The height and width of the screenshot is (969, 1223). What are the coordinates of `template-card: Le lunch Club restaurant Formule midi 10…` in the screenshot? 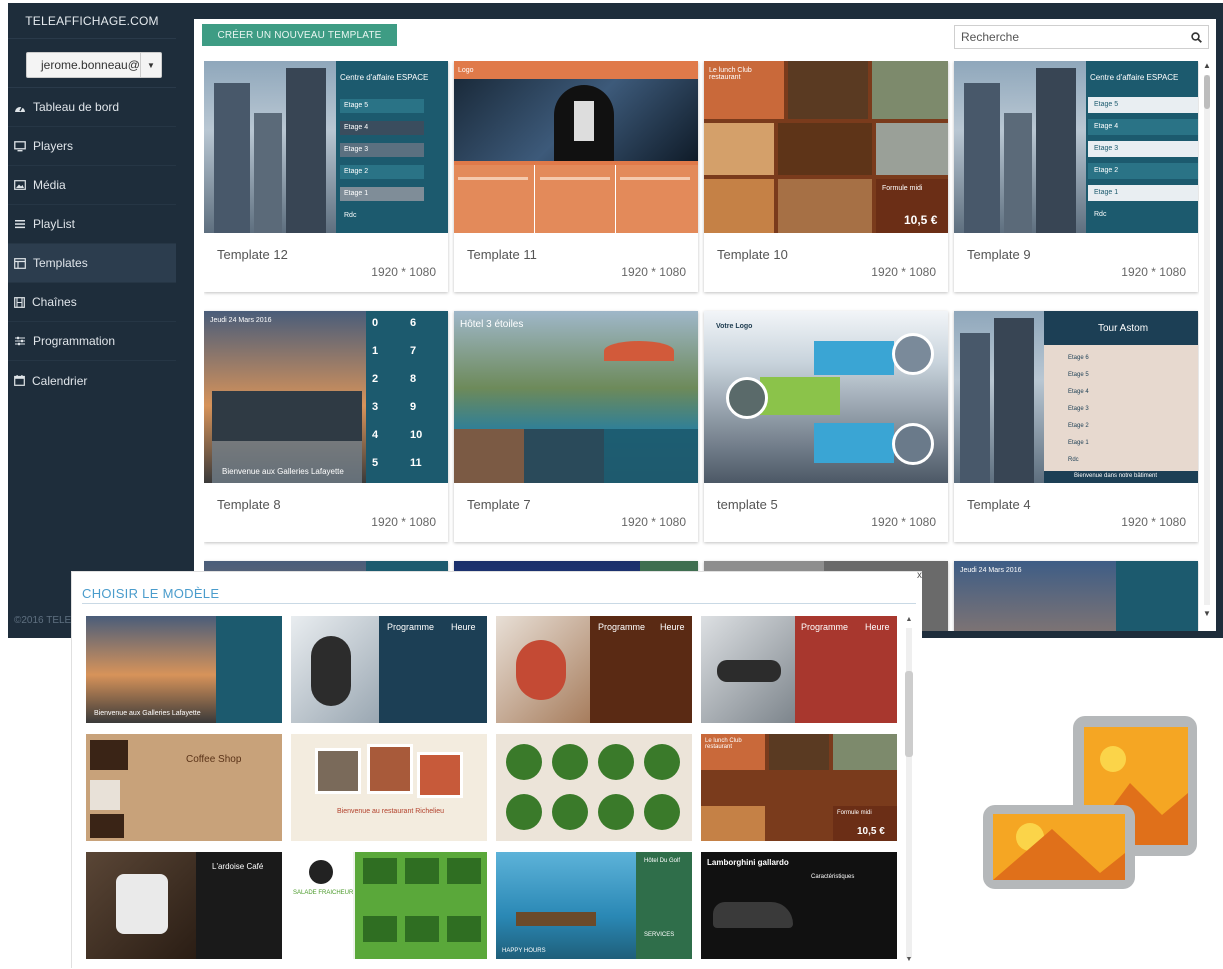 It's located at (826, 176).